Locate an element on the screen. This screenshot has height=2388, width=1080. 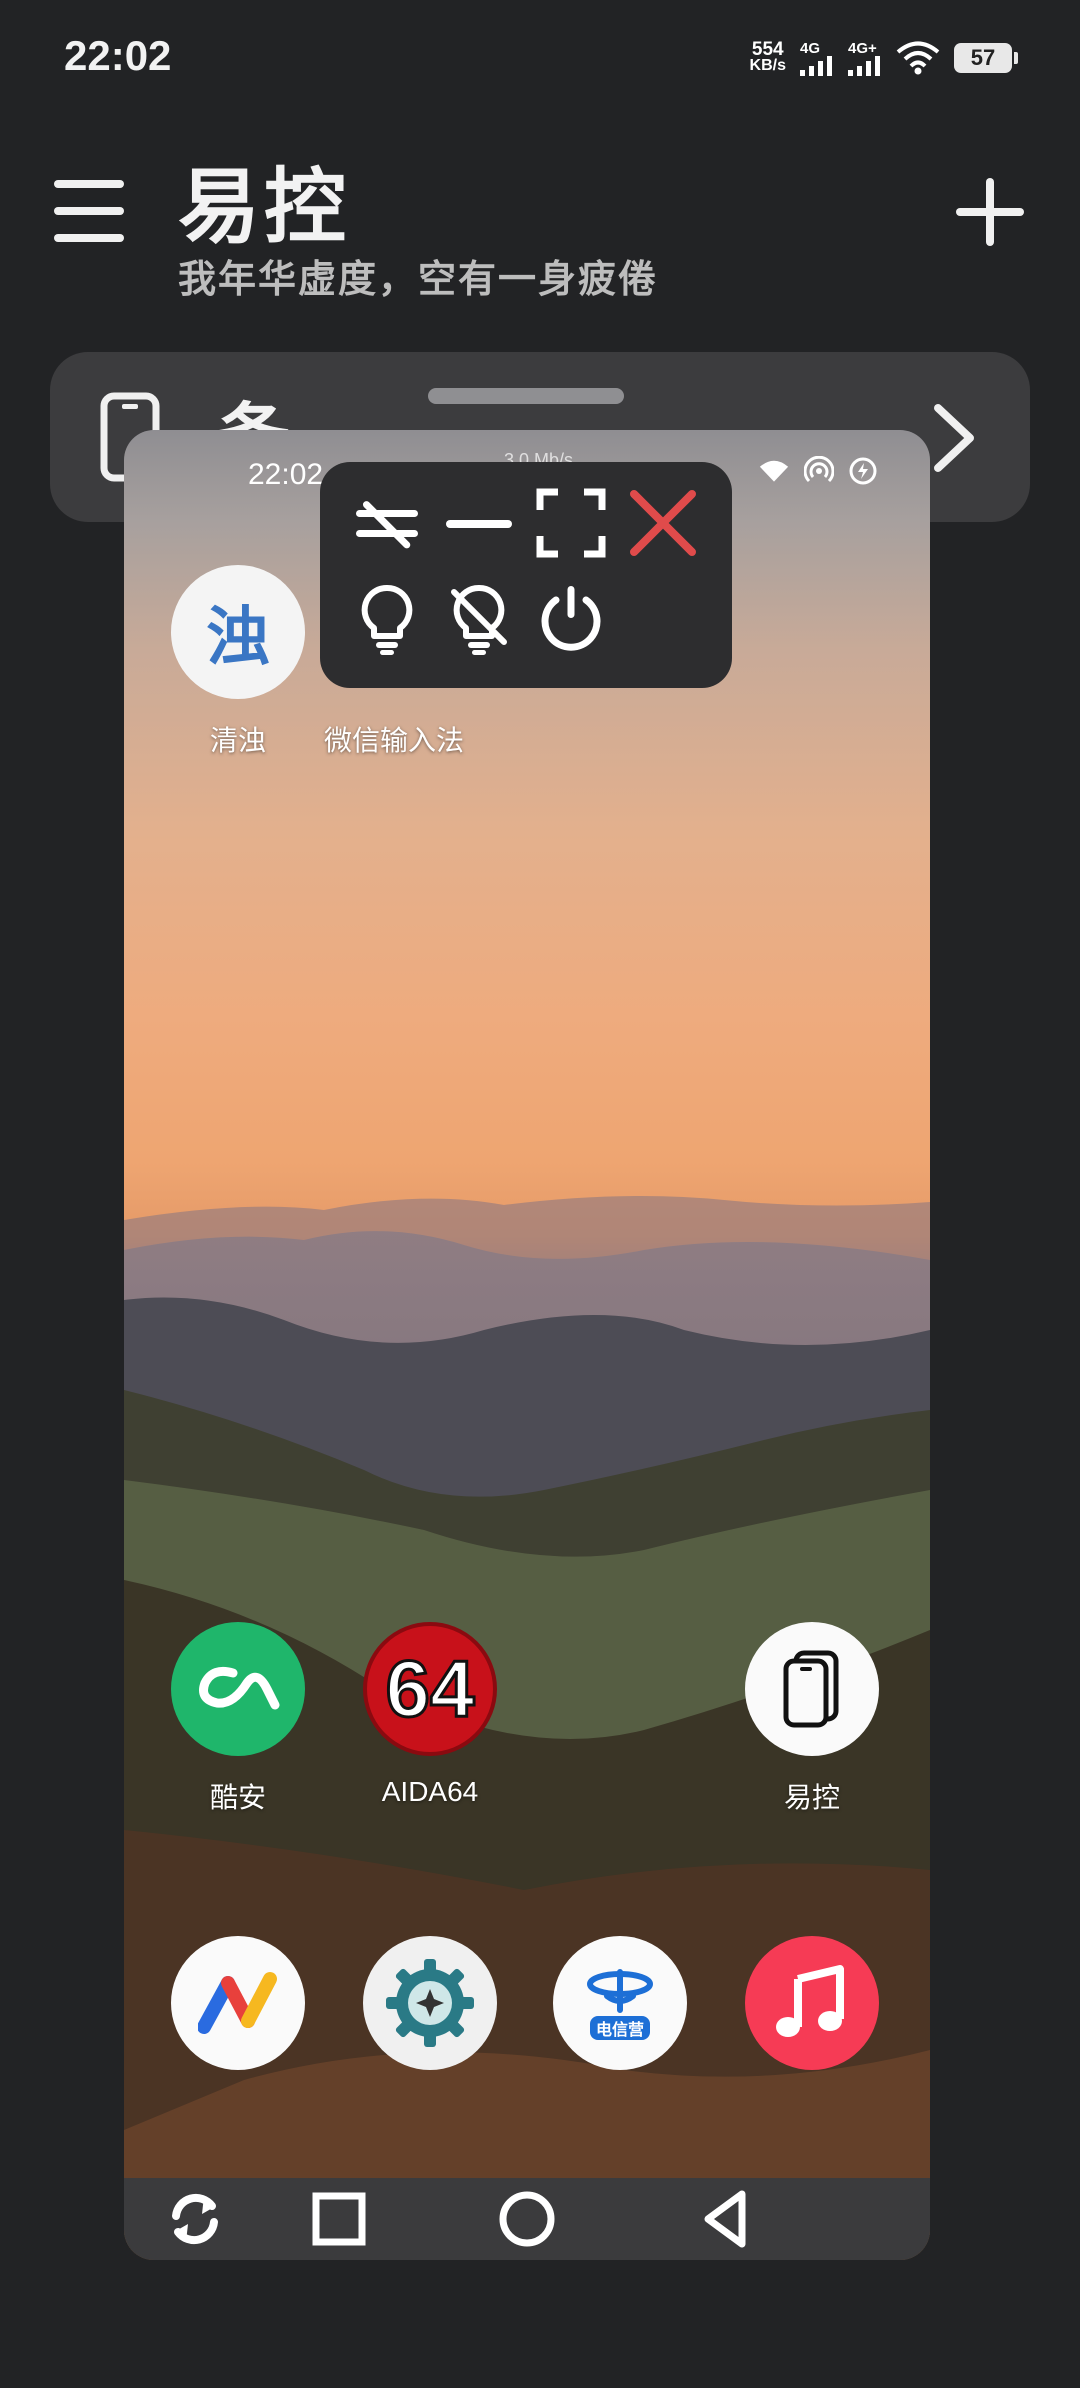
vidhub-logo is located at coordinates (237, 2003).